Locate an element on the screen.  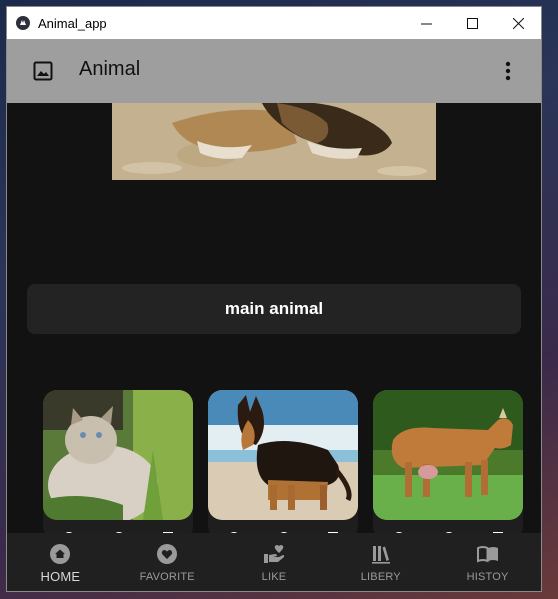
minimize-icon is located at coordinates (426, 23).